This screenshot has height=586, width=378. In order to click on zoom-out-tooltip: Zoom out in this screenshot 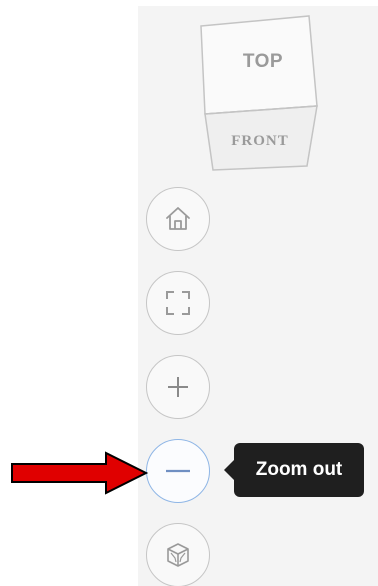, I will do `click(294, 470)`.